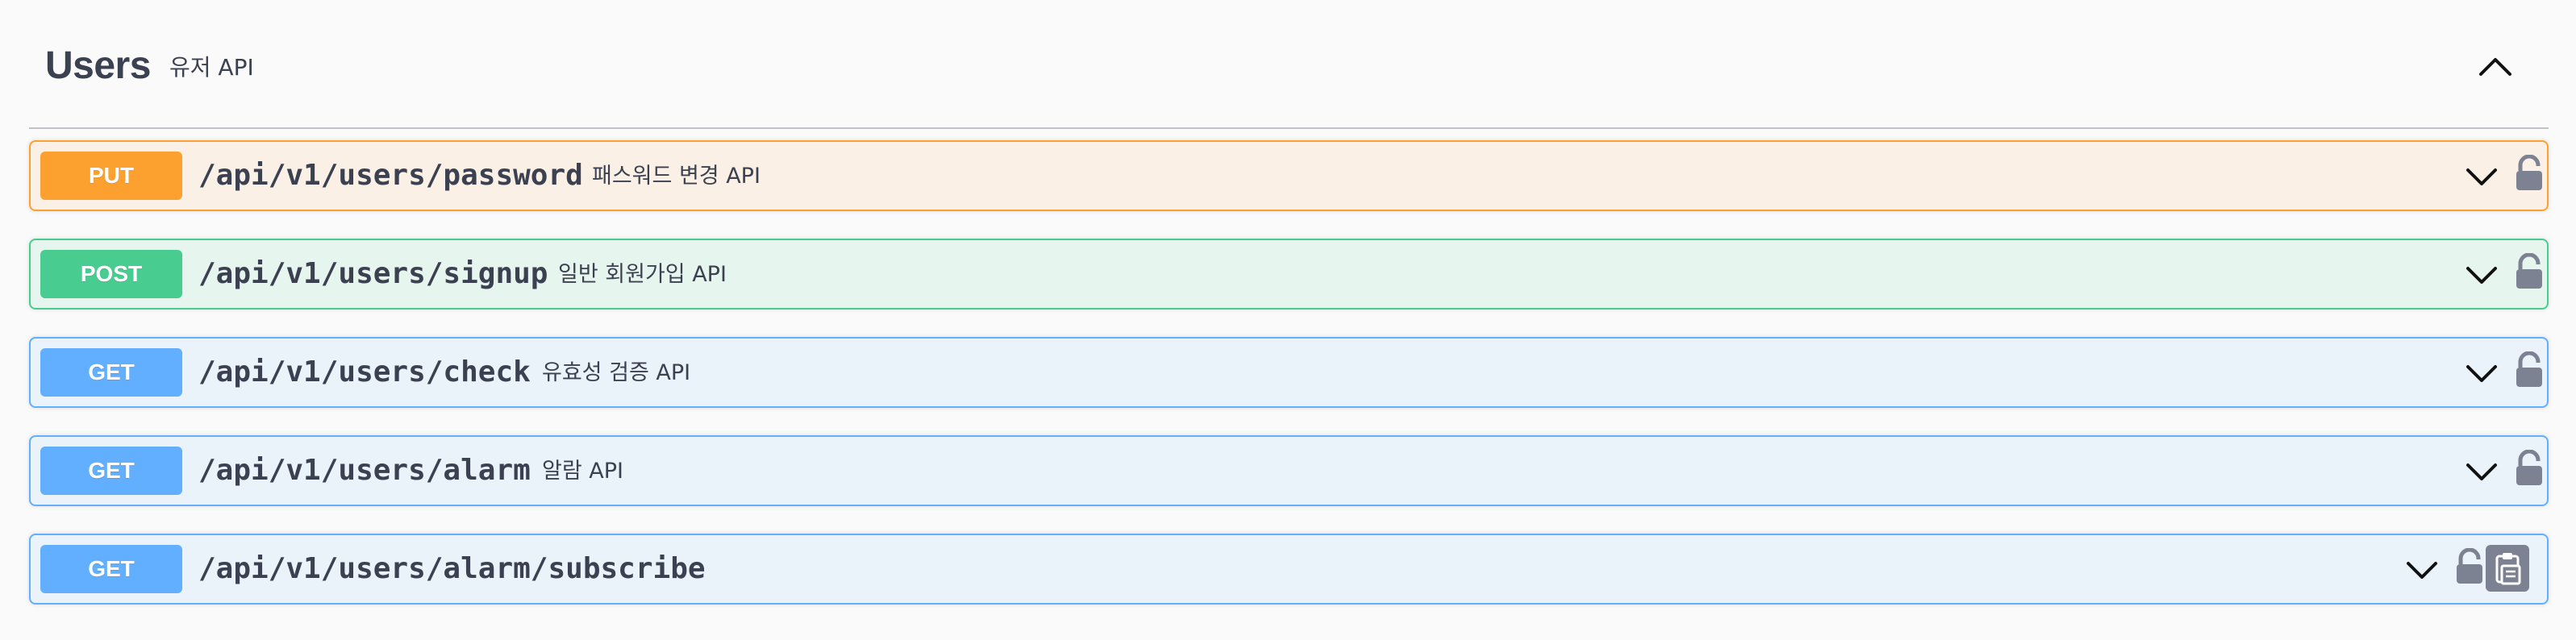 The width and height of the screenshot is (2576, 640). I want to click on operation-put-password: PUT /api/v1/users/password 패스워드 변경 API, so click(1289, 176).